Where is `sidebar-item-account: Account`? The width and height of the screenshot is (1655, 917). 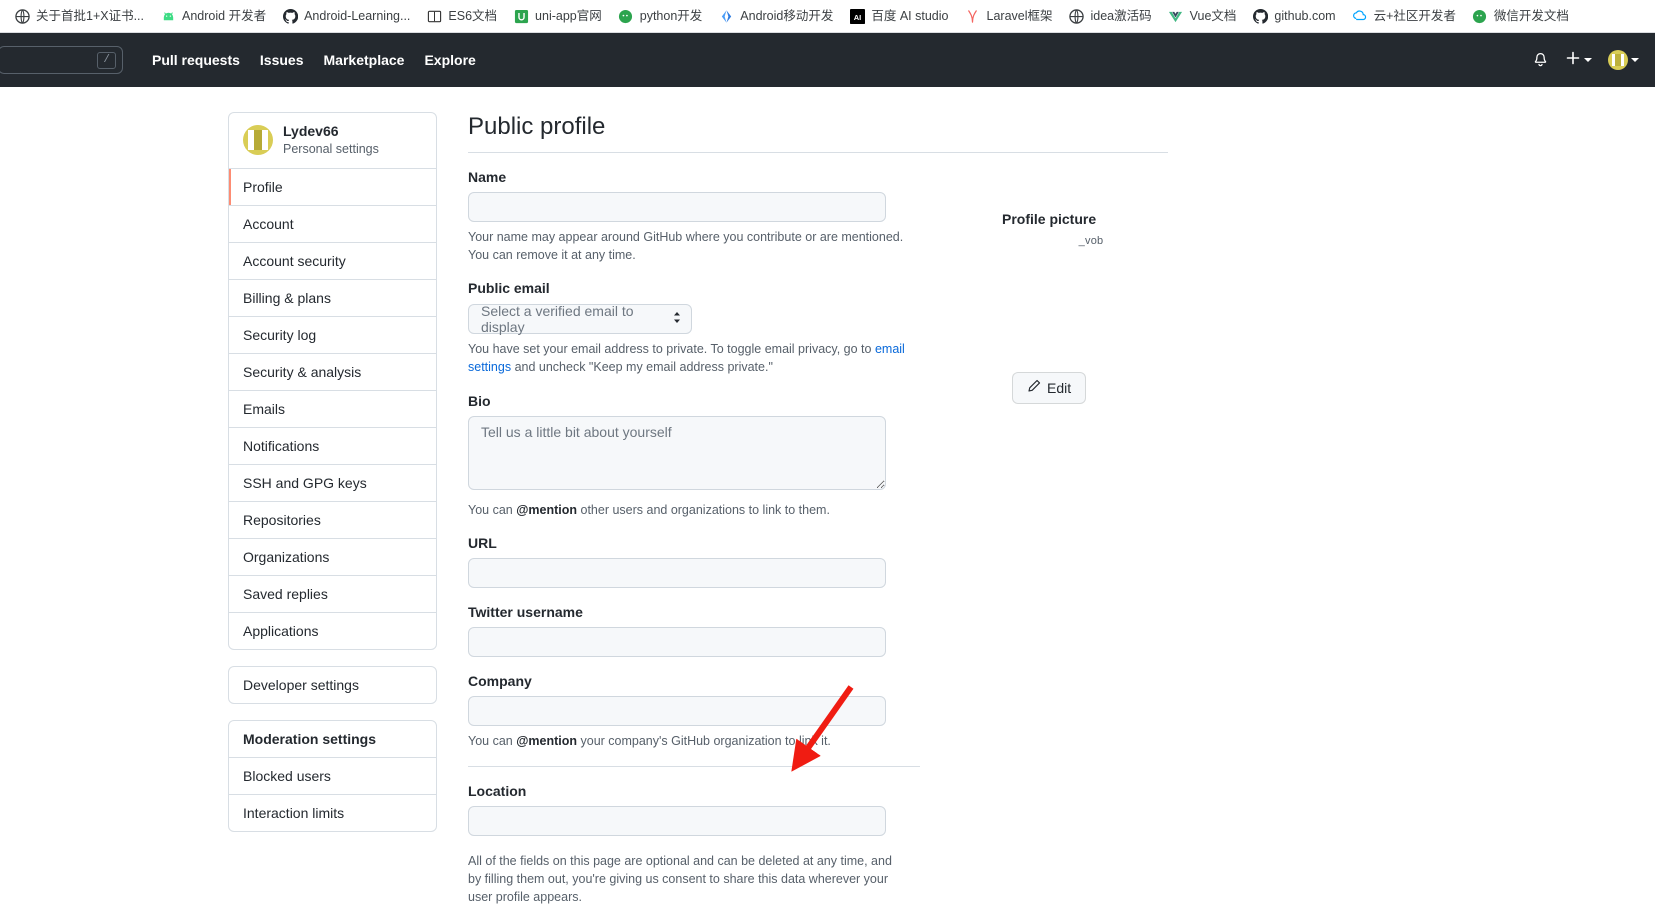 sidebar-item-account: Account is located at coordinates (332, 225).